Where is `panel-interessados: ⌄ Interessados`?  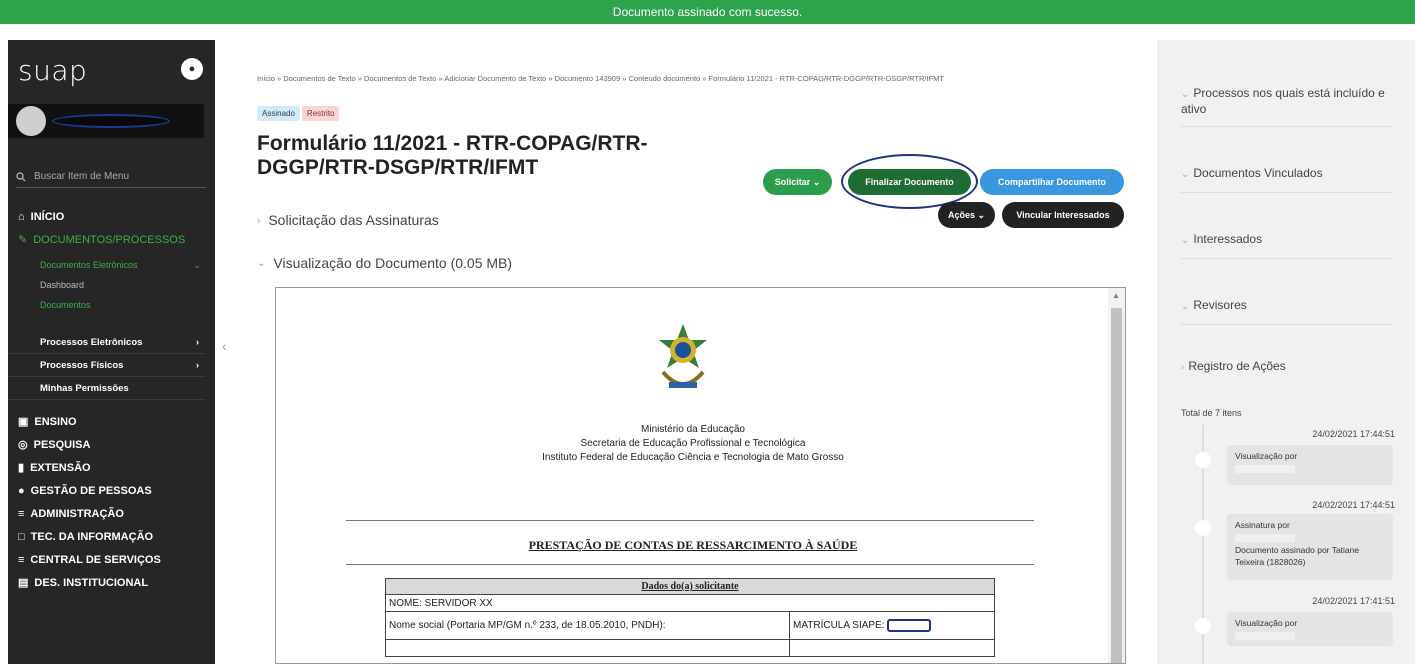
panel-interessados: ⌄ Interessados is located at coordinates (1287, 245).